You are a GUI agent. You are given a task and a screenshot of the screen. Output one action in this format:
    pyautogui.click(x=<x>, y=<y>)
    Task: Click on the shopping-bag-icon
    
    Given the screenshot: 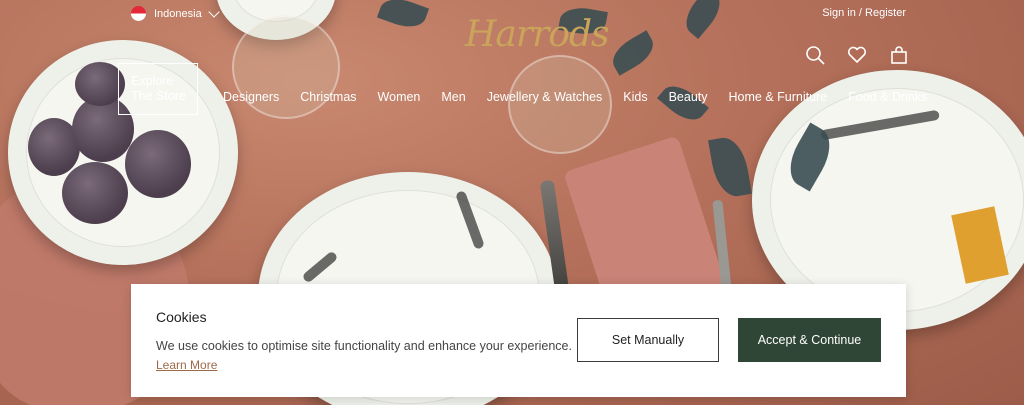 What is the action you would take?
    pyautogui.click(x=899, y=55)
    